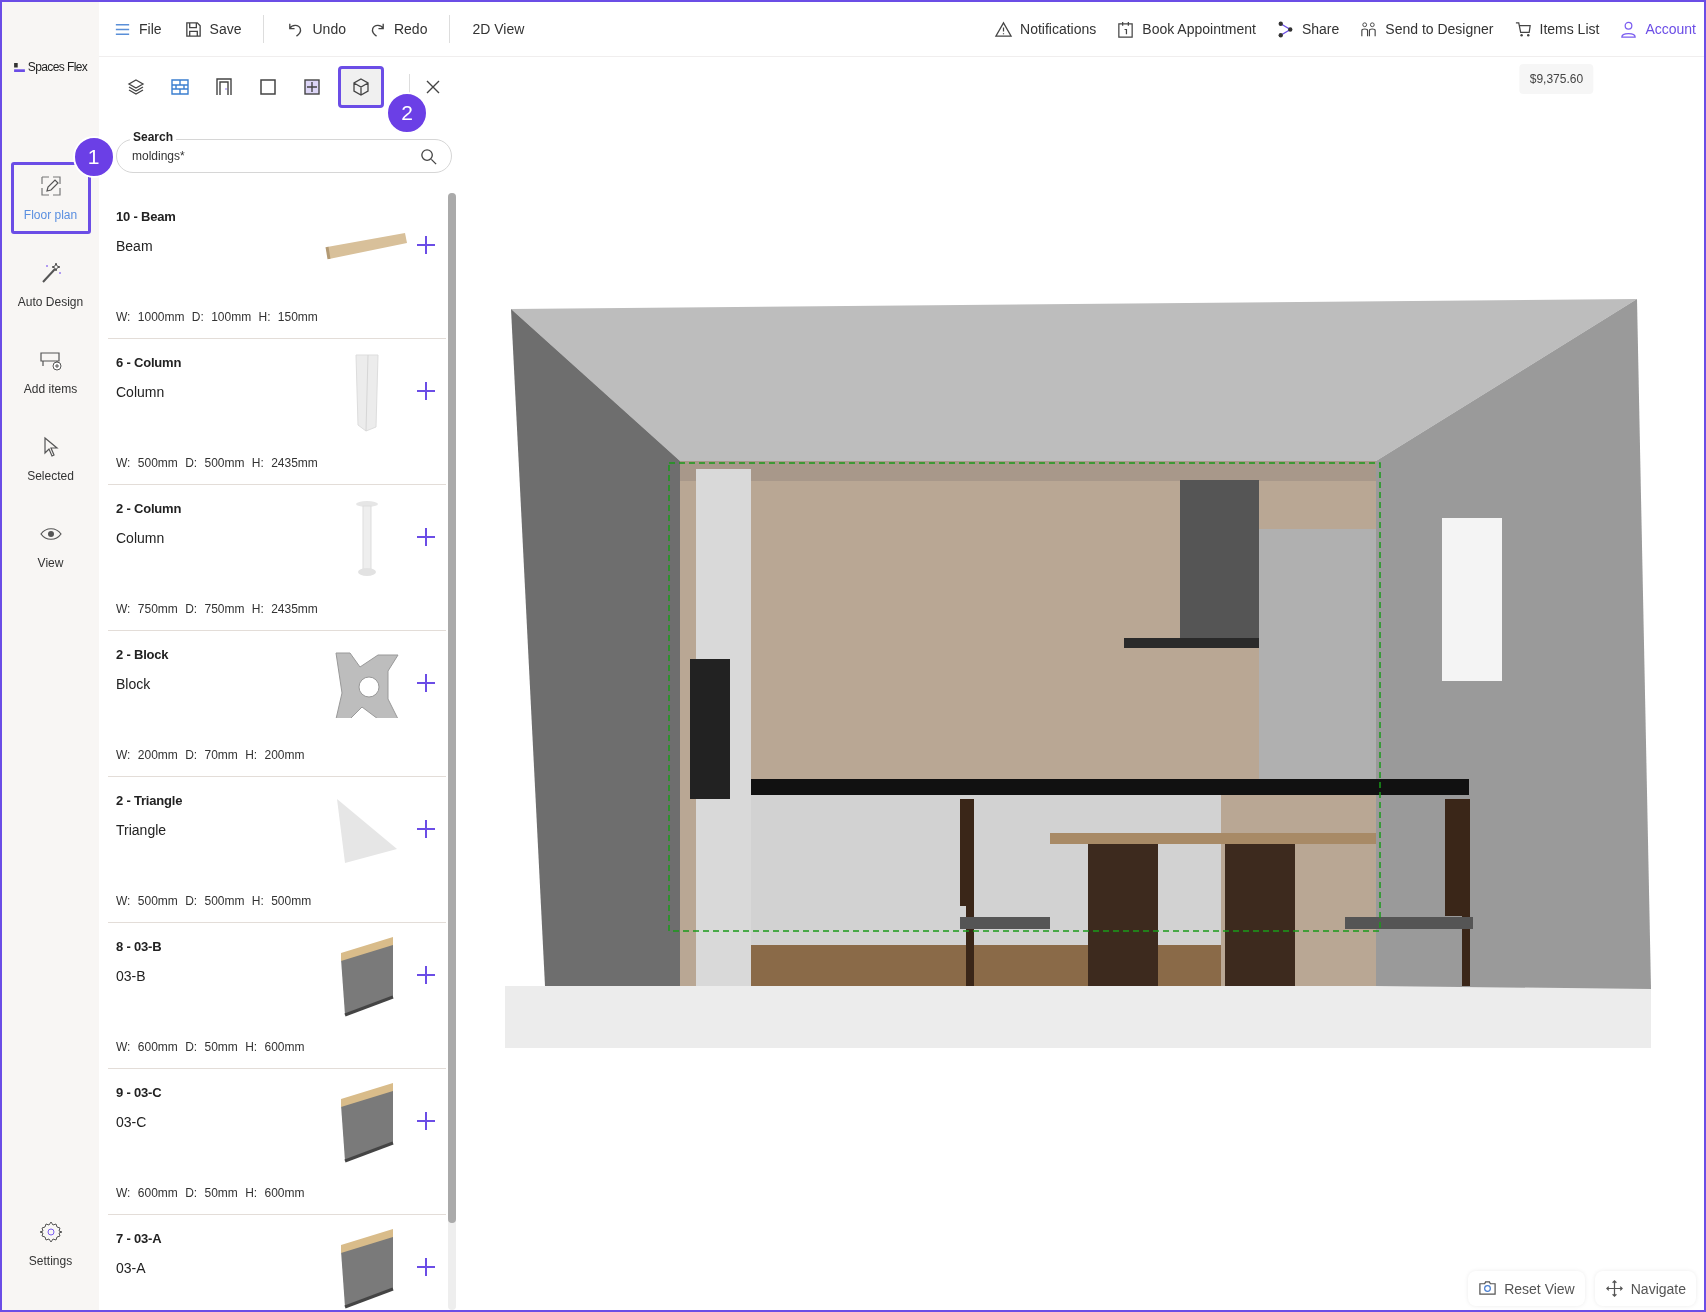 The height and width of the screenshot is (1312, 1706). What do you see at coordinates (212, 29) in the screenshot?
I see `toolbar-button: Save` at bounding box center [212, 29].